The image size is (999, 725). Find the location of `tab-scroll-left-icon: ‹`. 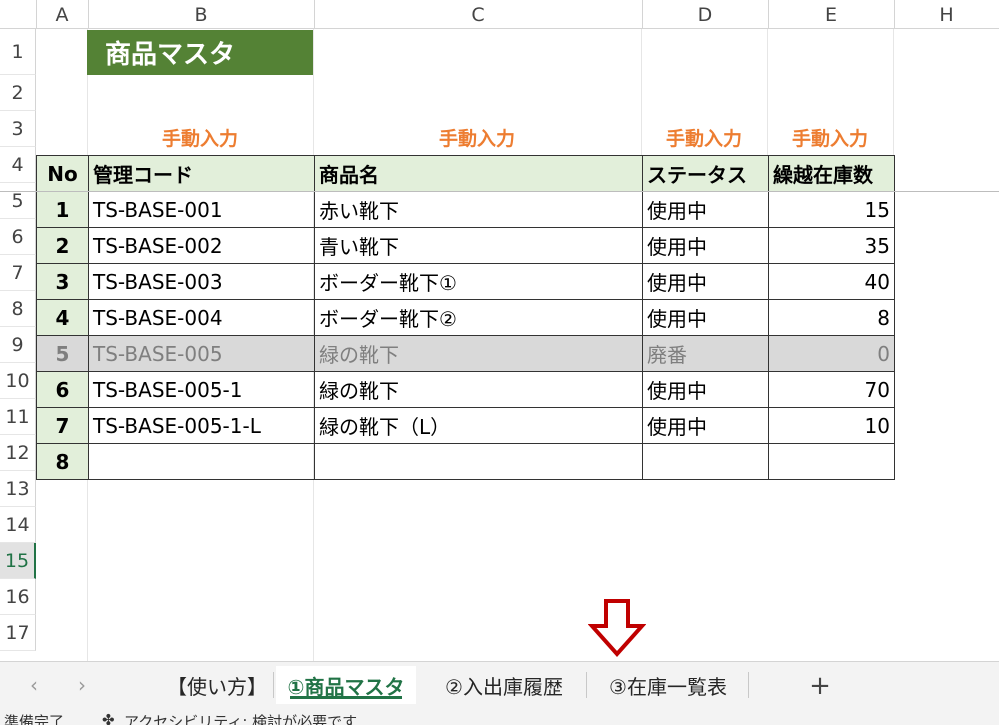

tab-scroll-left-icon: ‹ is located at coordinates (34, 685).